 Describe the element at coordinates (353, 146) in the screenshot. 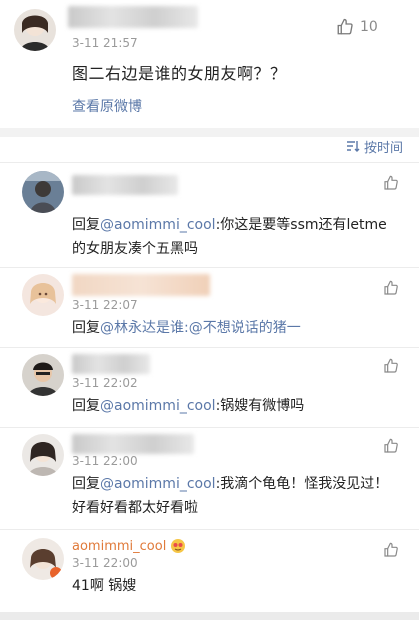

I see `sort-icon` at that location.